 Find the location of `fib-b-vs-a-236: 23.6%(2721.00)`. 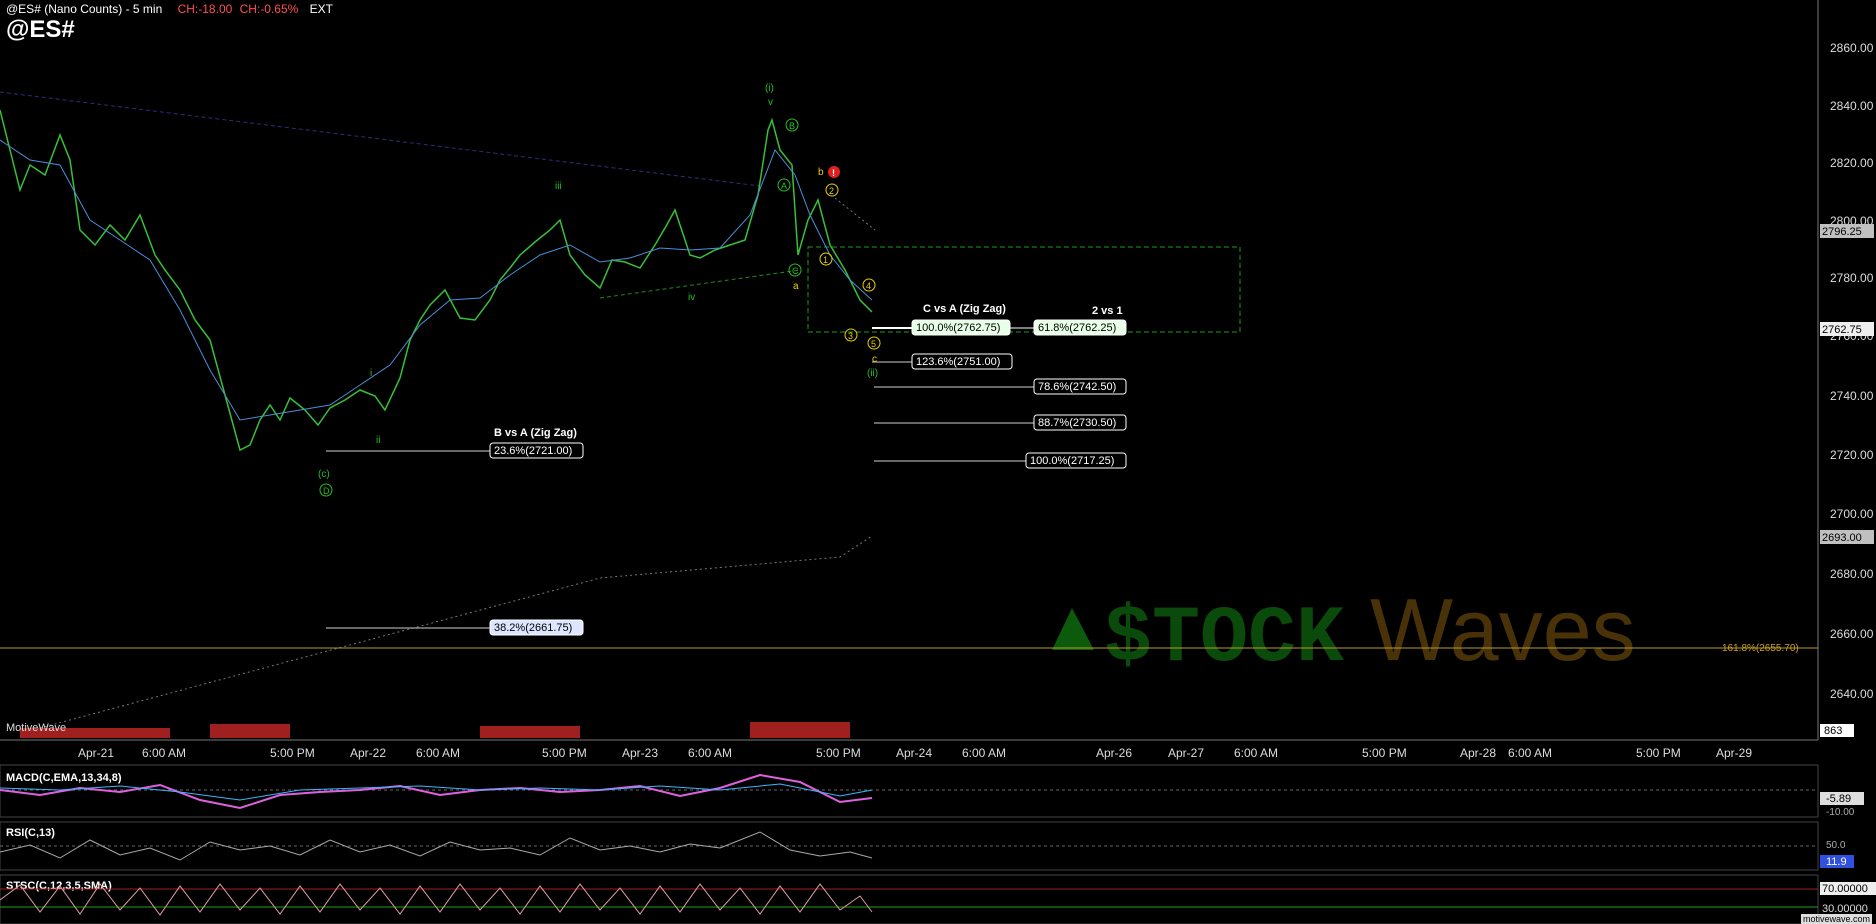

fib-b-vs-a-236: 23.6%(2721.00) is located at coordinates (533, 451).